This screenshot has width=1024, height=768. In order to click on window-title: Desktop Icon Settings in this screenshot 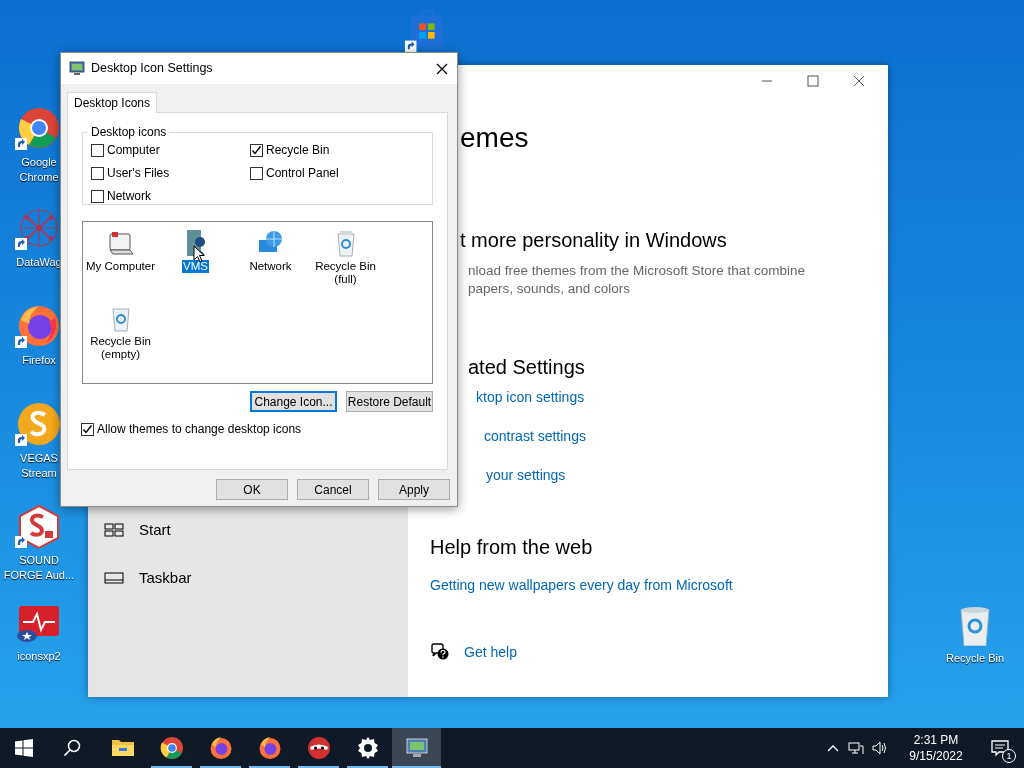, I will do `click(152, 69)`.